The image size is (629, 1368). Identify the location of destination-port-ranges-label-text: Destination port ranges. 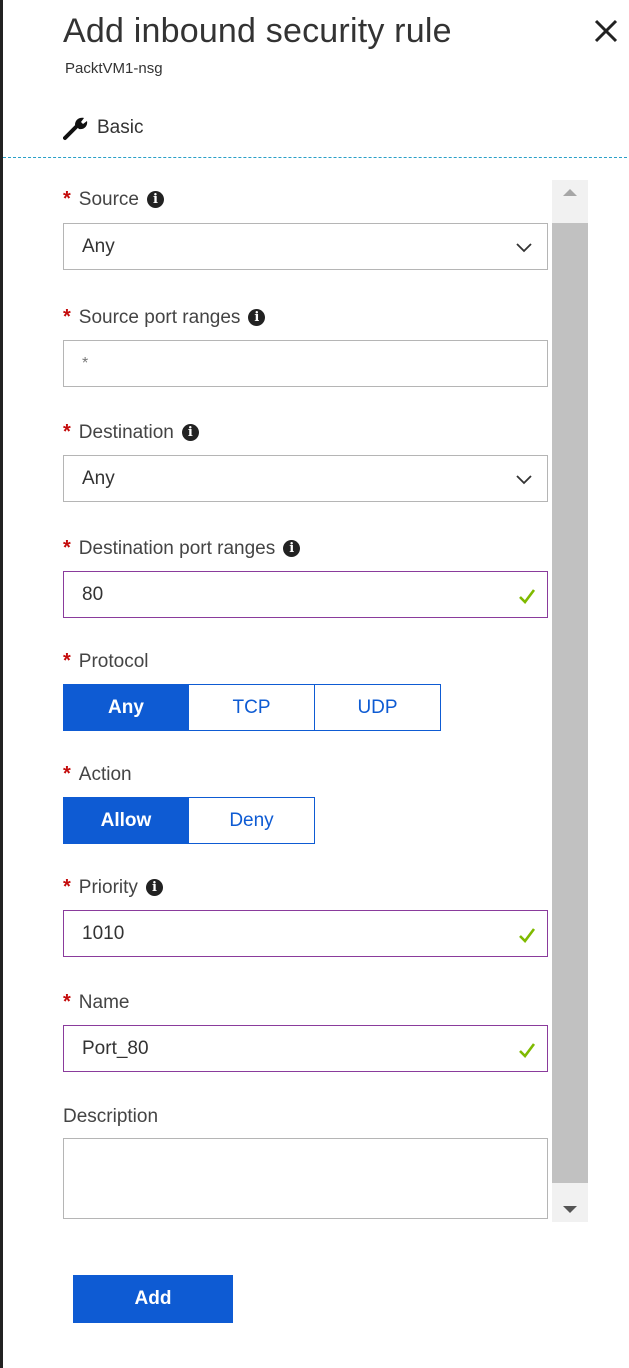
(177, 548).